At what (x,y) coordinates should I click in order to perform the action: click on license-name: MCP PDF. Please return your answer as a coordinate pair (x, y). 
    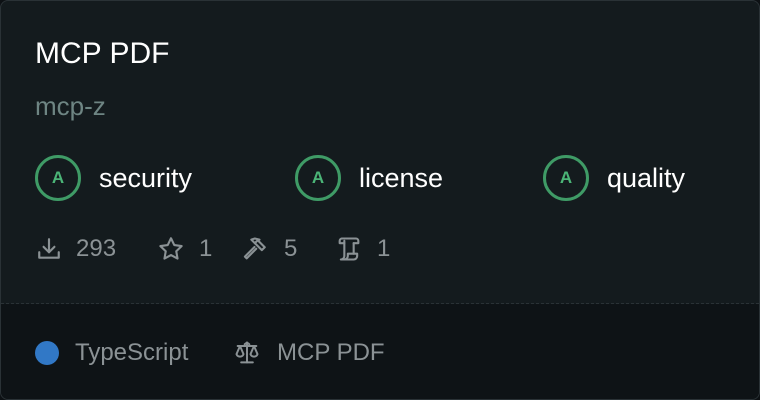
    Looking at the image, I should click on (331, 352).